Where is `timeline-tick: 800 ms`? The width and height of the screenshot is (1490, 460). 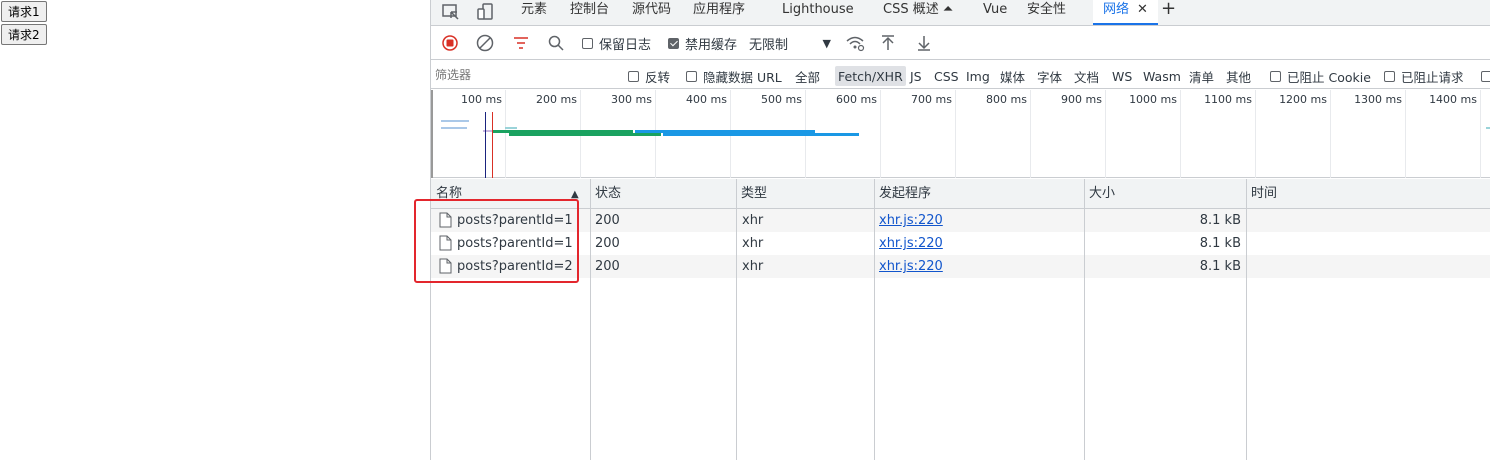
timeline-tick: 800 ms is located at coordinates (993, 134).